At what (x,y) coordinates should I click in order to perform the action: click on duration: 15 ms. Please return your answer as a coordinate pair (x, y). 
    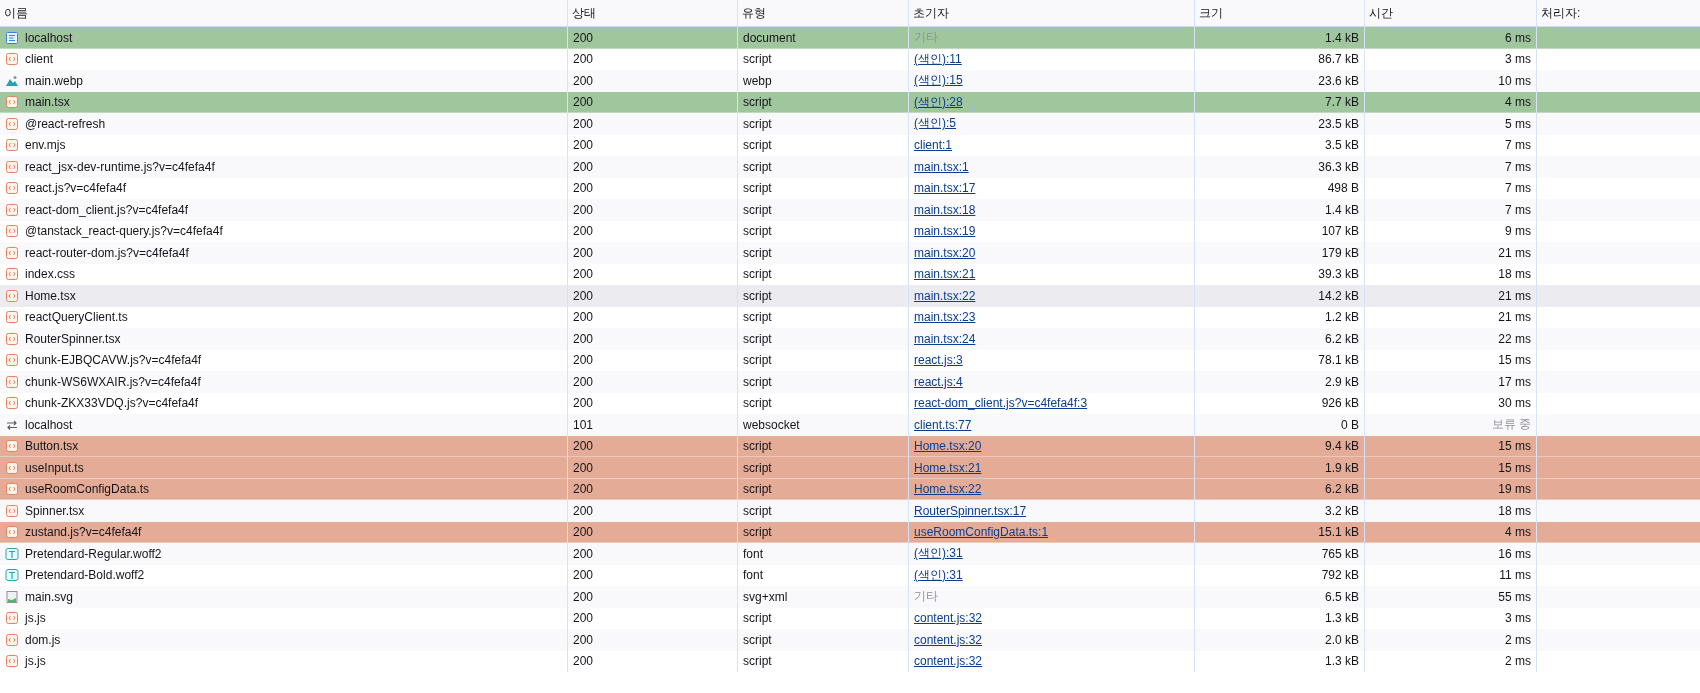
    Looking at the image, I should click on (1514, 446).